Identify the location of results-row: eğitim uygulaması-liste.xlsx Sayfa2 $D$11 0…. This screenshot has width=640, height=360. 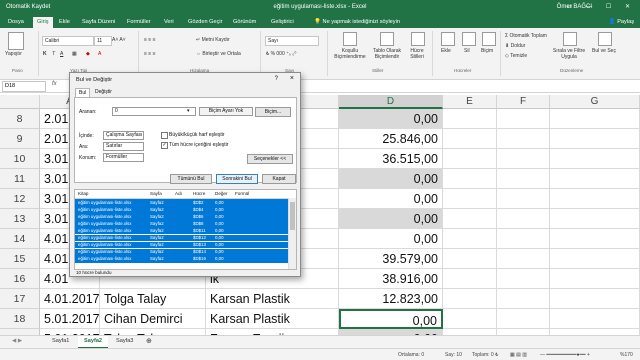
(181, 231).